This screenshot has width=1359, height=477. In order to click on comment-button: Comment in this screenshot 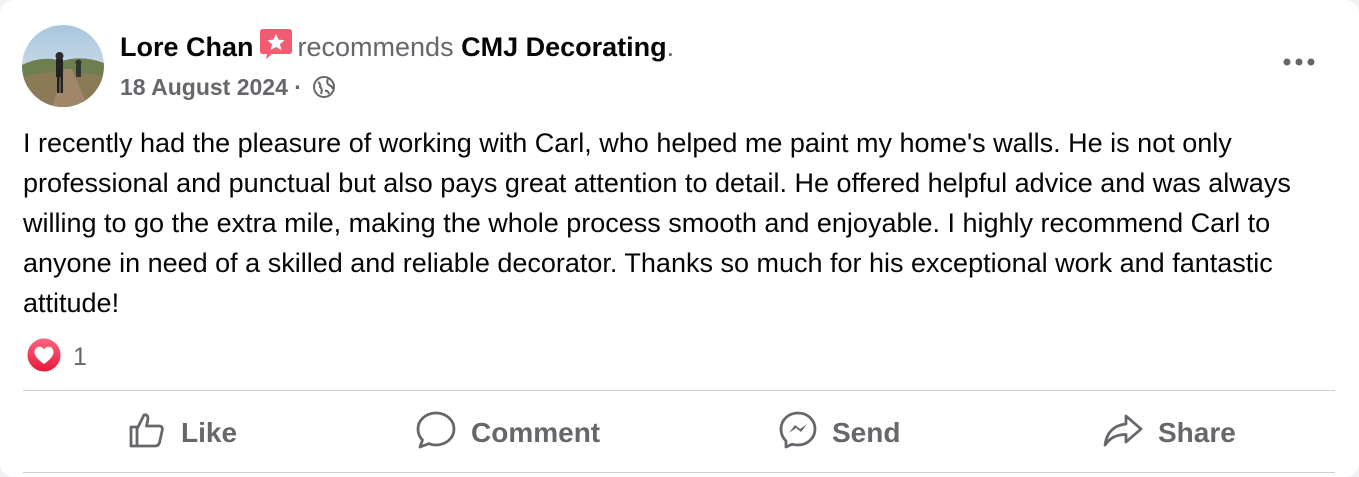, I will do `click(507, 433)`.